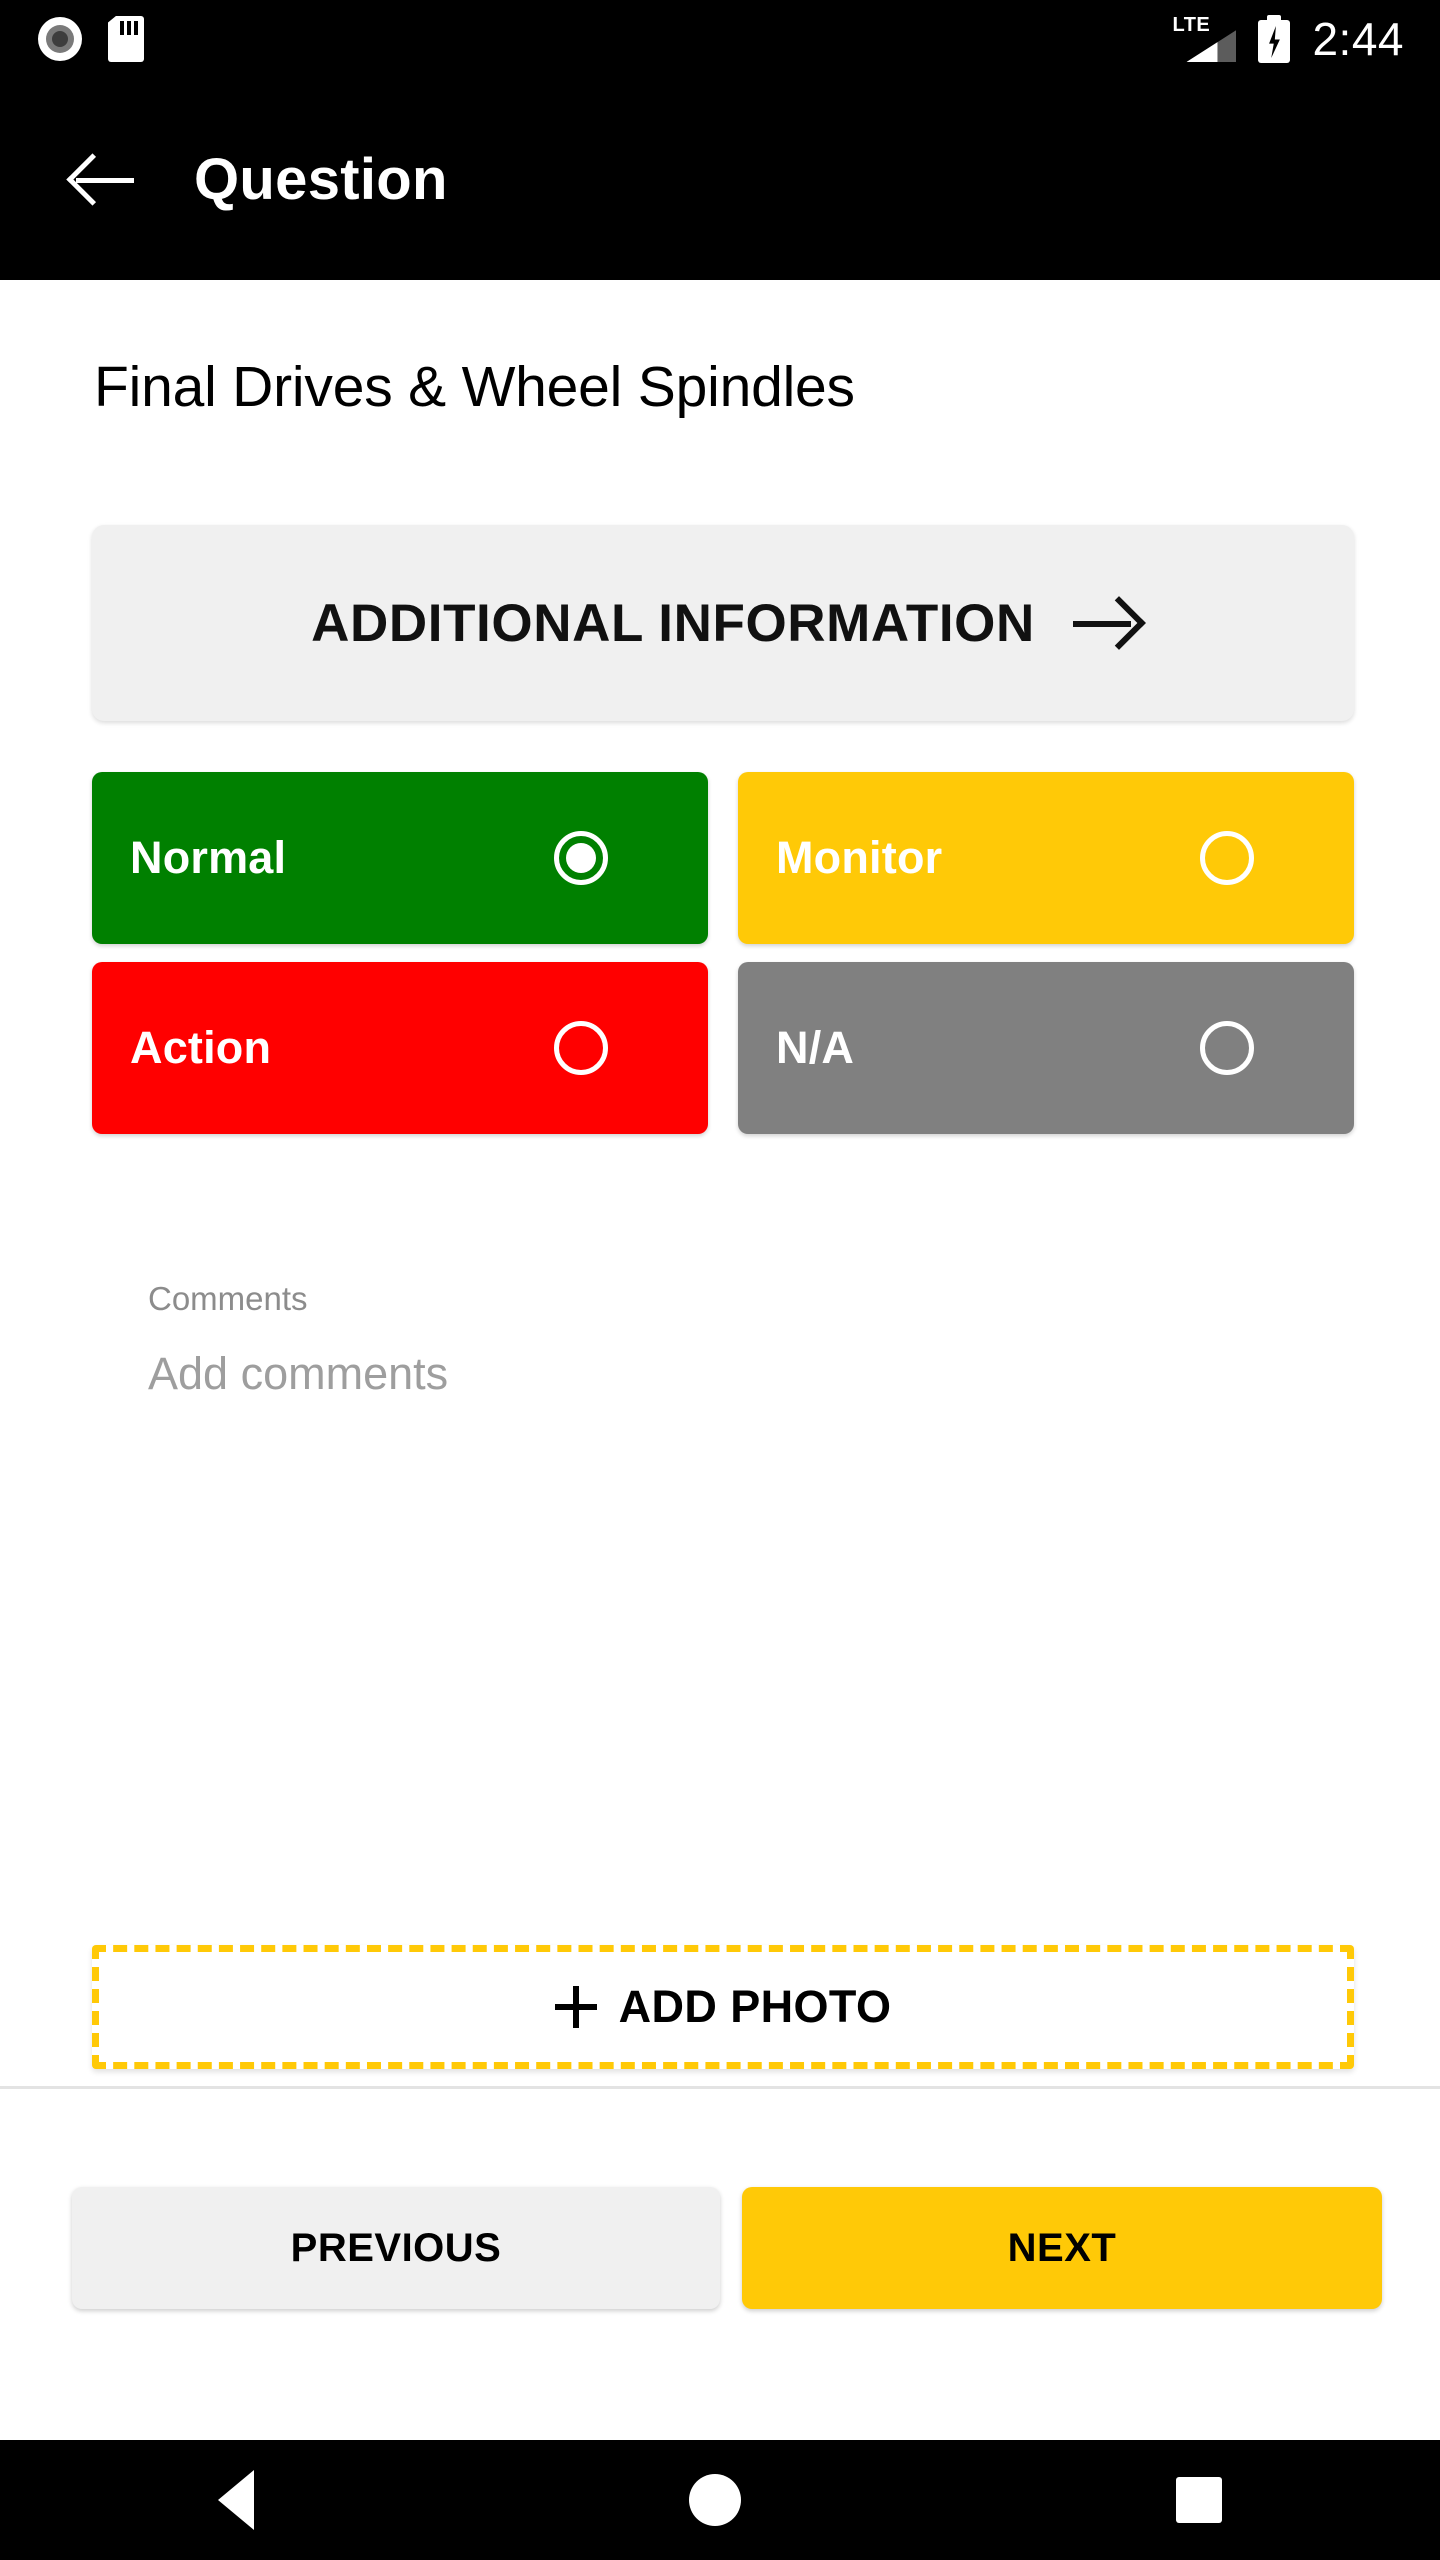  What do you see at coordinates (1191, 25) in the screenshot?
I see `network-type-label: LTE` at bounding box center [1191, 25].